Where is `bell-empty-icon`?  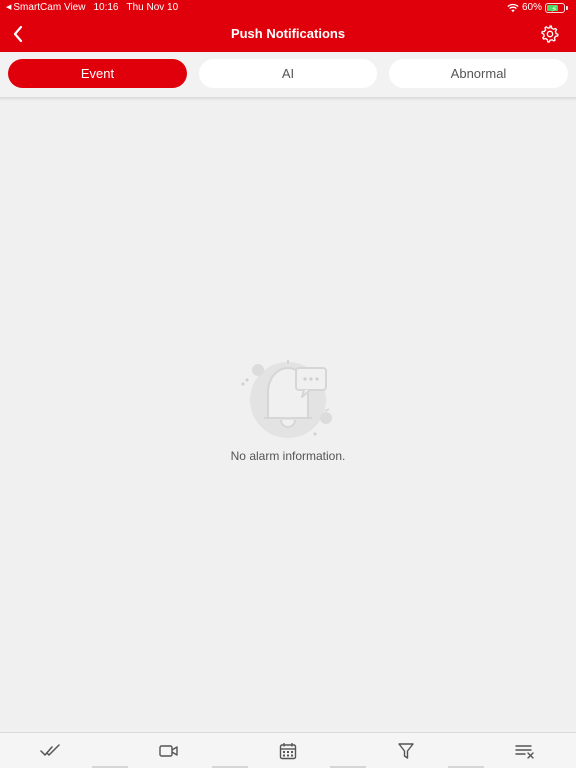 bell-empty-icon is located at coordinates (286, 399).